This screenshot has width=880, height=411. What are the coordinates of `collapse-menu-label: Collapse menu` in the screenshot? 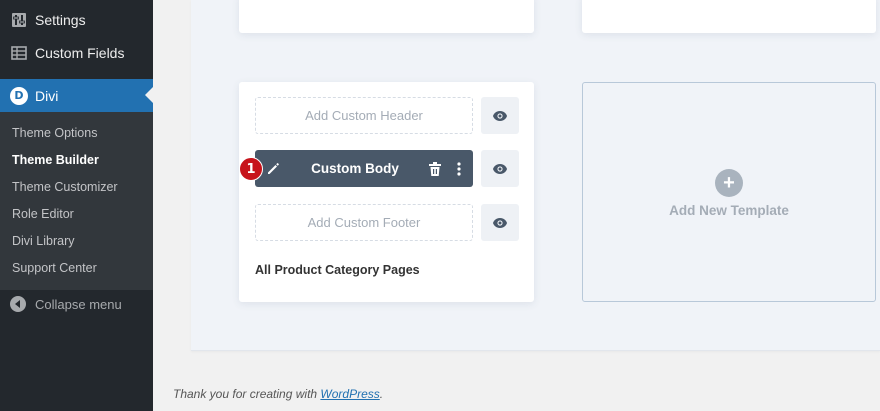 It's located at (78, 304).